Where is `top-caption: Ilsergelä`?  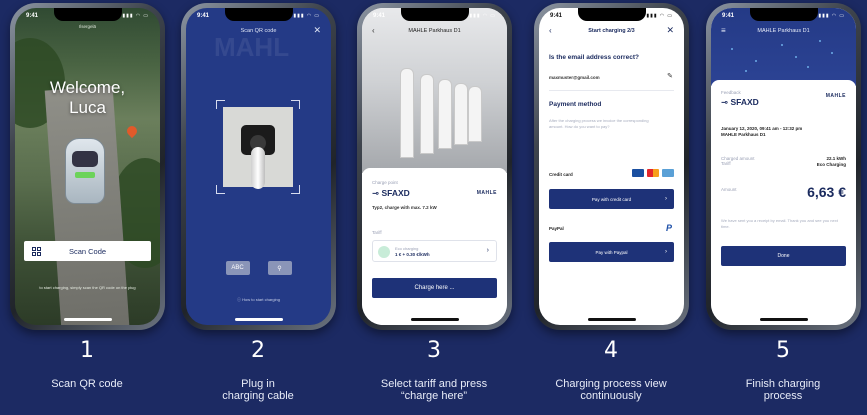
top-caption: Ilsergelä is located at coordinates (87, 26).